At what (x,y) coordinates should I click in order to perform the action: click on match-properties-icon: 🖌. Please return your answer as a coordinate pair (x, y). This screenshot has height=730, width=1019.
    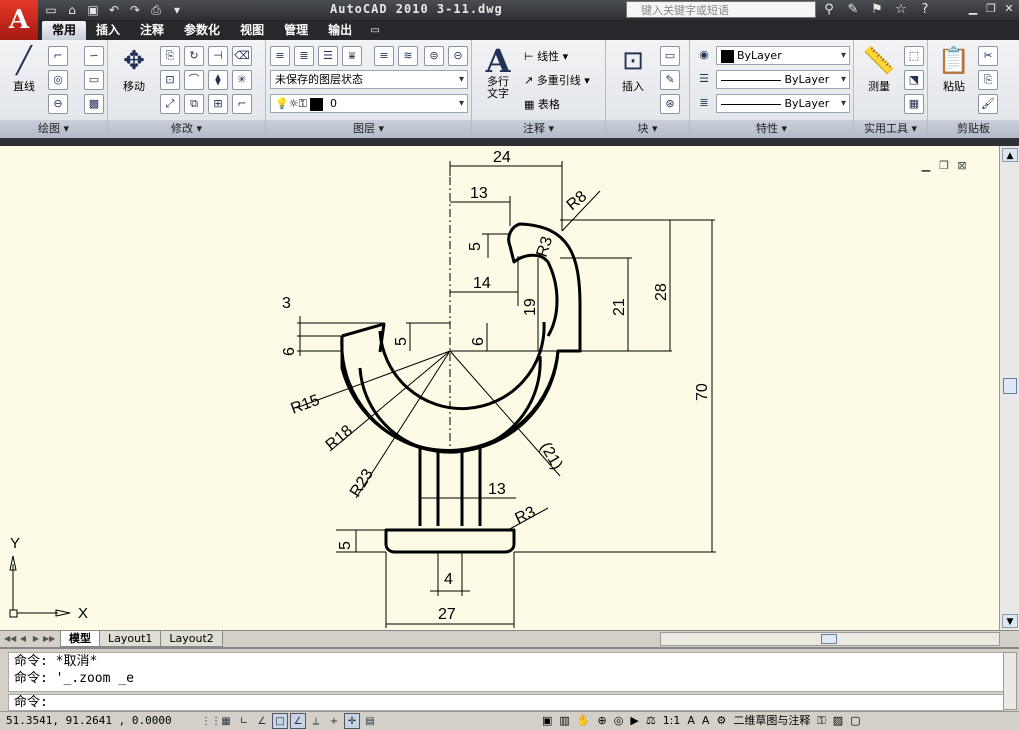
    Looking at the image, I should click on (988, 104).